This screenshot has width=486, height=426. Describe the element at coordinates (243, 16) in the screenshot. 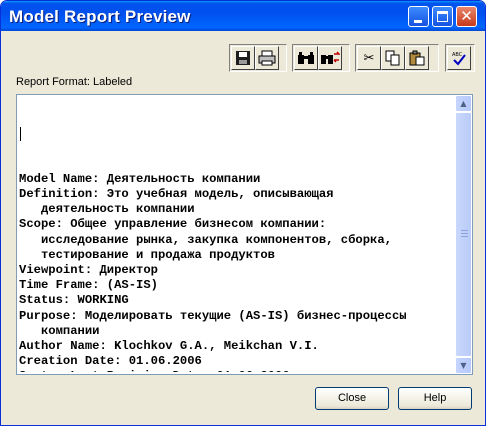

I see `title-bar: Model Report Preview ✕` at that location.